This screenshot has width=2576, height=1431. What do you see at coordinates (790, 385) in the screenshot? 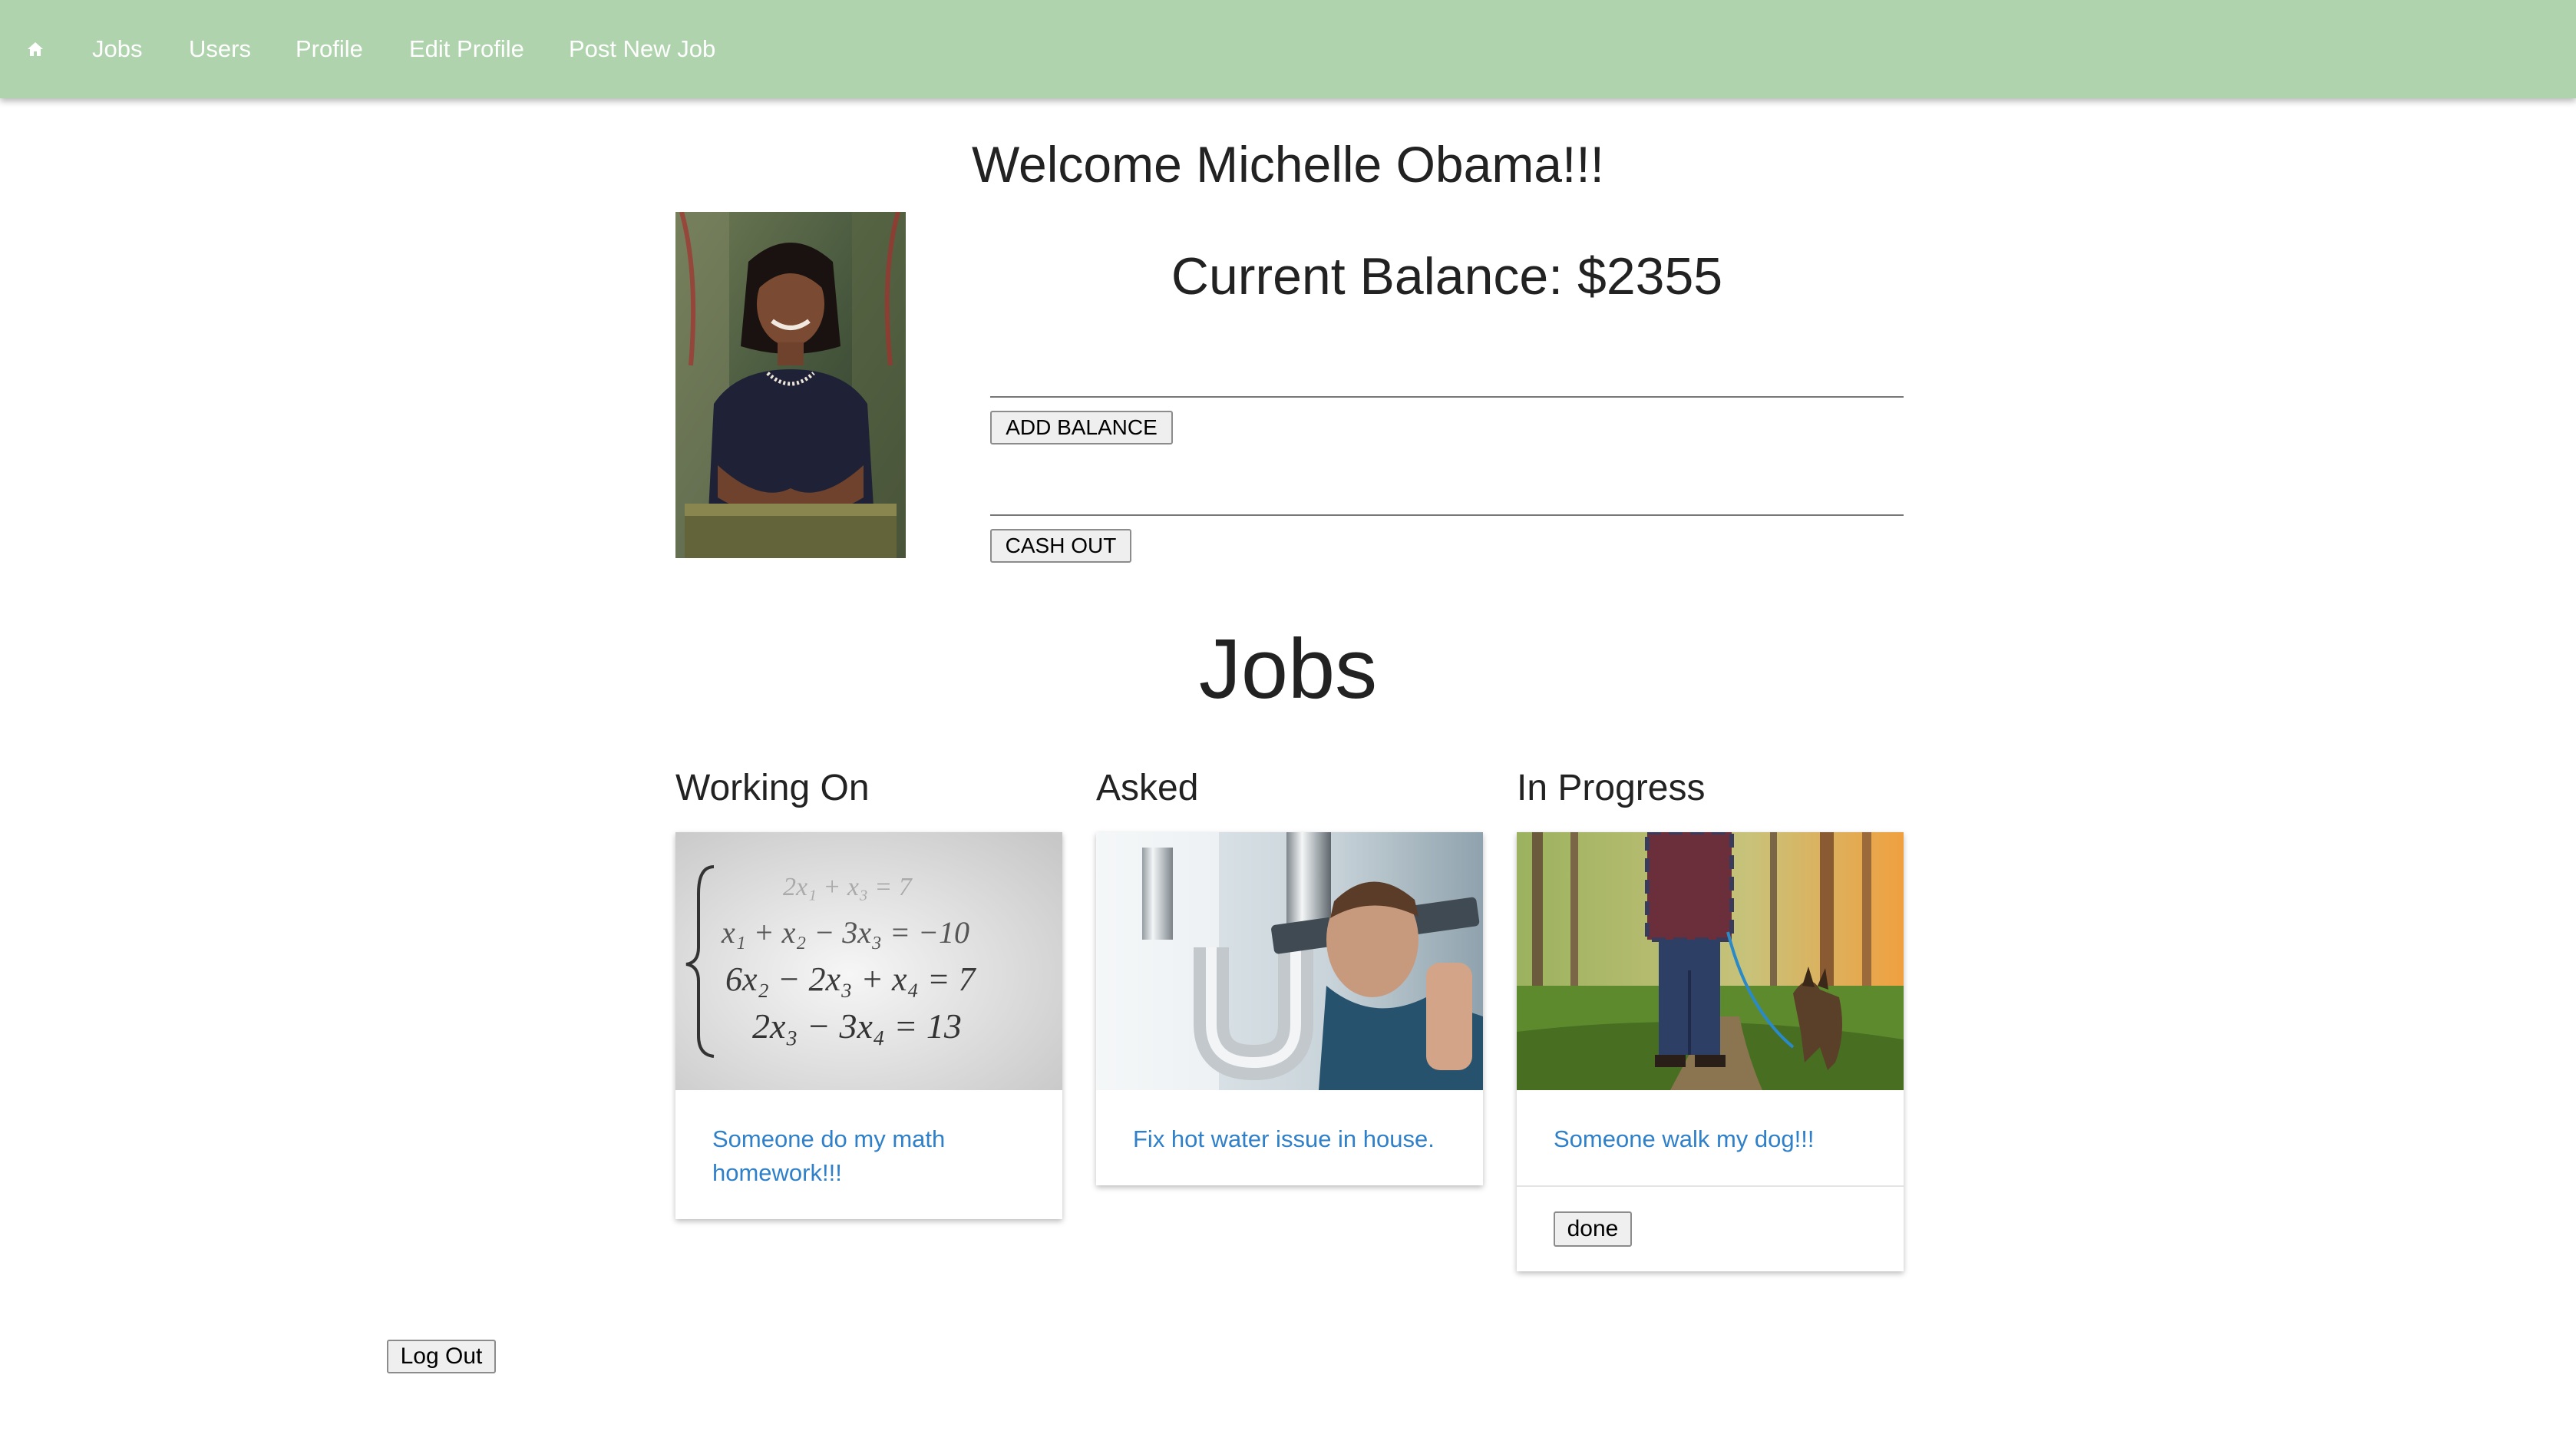
I see `profile-avatar` at bounding box center [790, 385].